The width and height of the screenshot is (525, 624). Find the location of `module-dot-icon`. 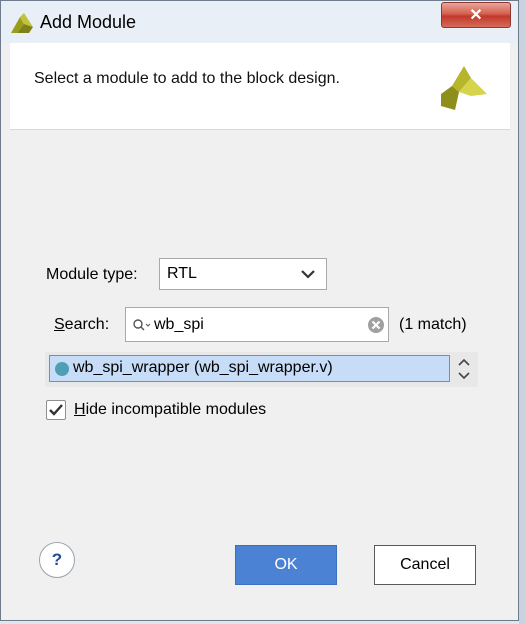

module-dot-icon is located at coordinates (62, 369).